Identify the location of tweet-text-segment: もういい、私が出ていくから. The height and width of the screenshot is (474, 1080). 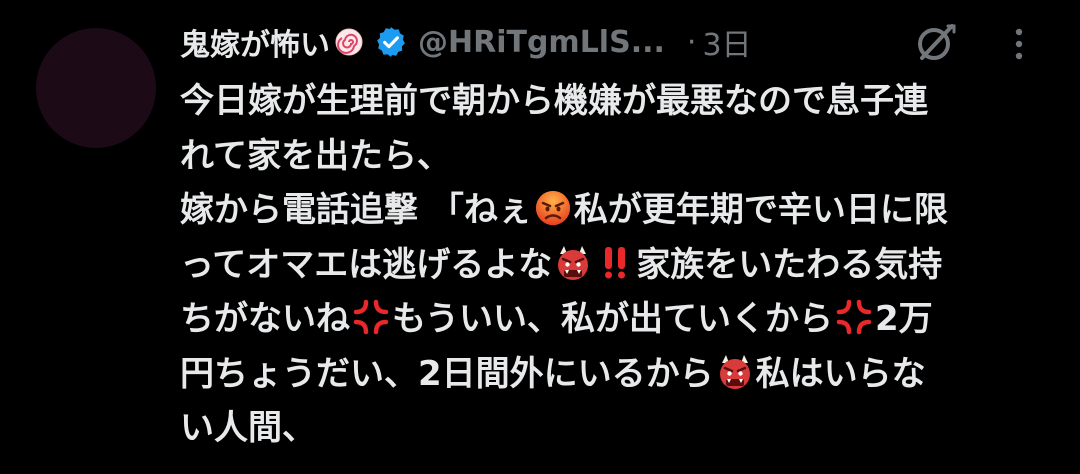
(612, 319).